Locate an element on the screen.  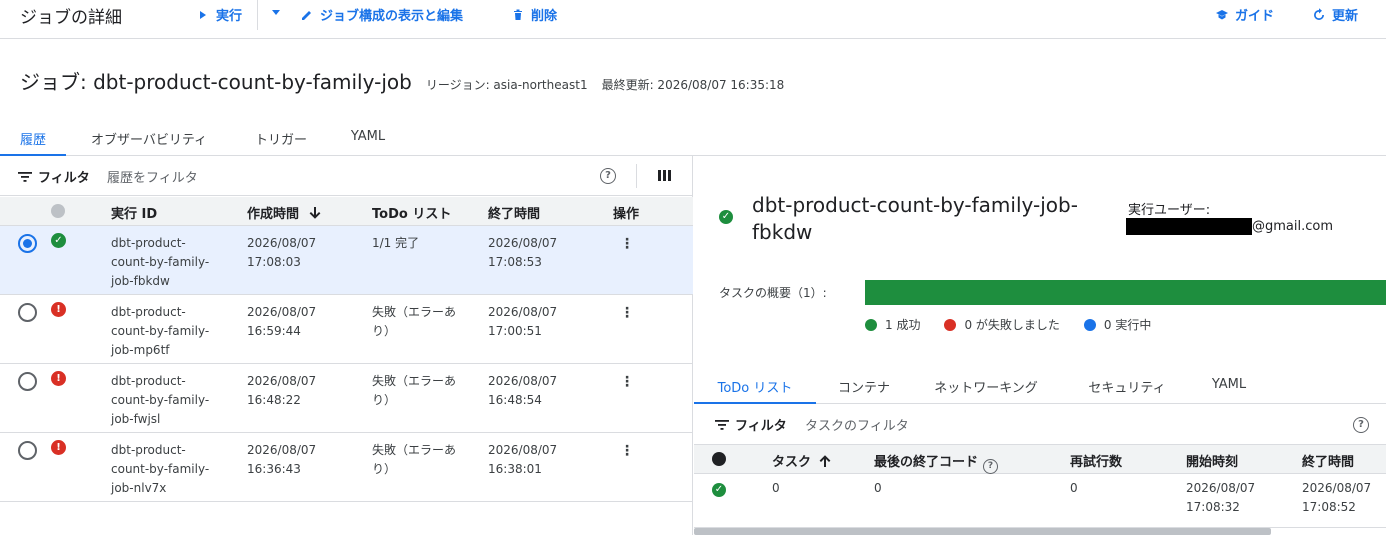
task-exit-code: 0 is located at coordinates (878, 488).